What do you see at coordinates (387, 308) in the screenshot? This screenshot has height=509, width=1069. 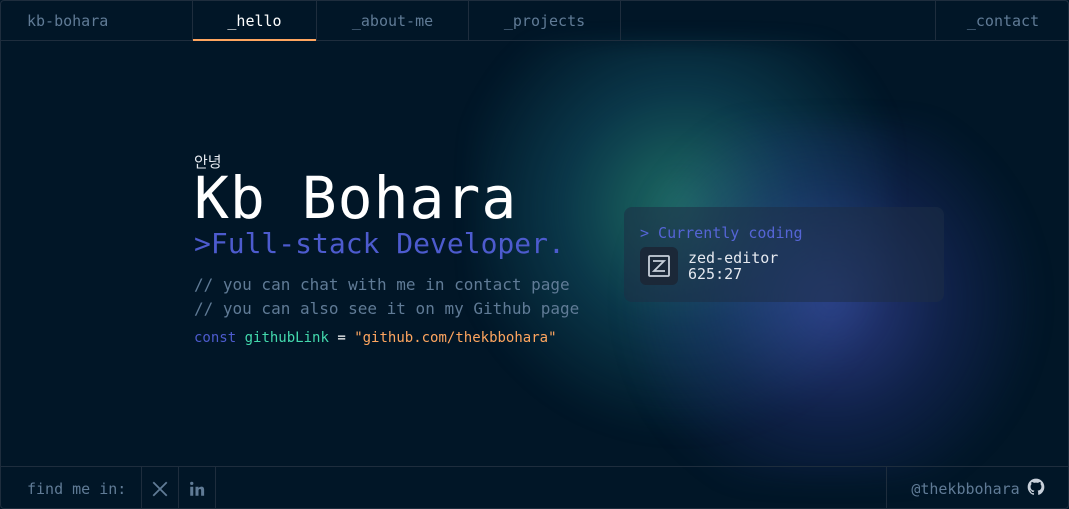 I see `comment-line-2: // you can also see it on my Github page` at bounding box center [387, 308].